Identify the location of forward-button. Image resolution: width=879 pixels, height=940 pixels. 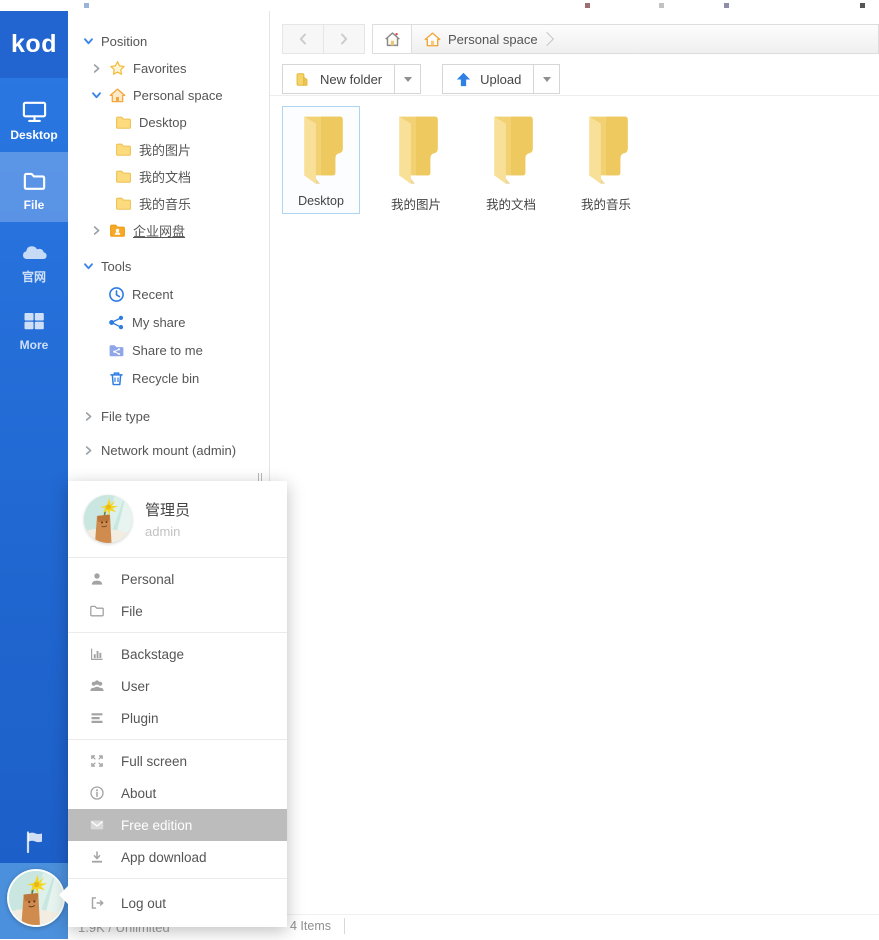
(344, 39).